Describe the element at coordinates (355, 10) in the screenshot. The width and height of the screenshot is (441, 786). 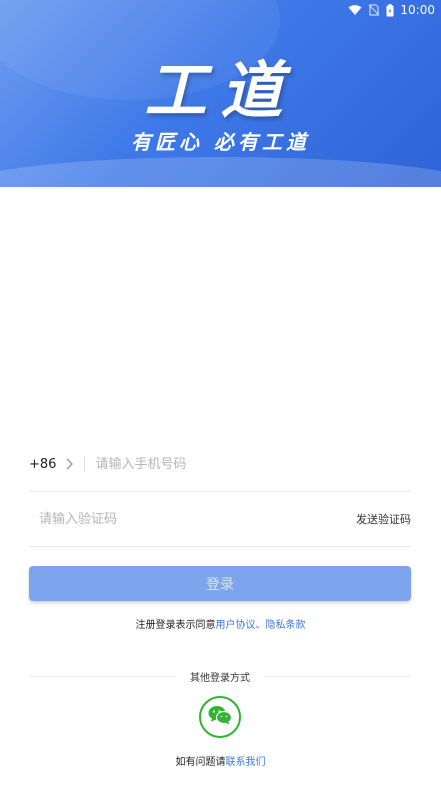
I see `wifi-icon` at that location.